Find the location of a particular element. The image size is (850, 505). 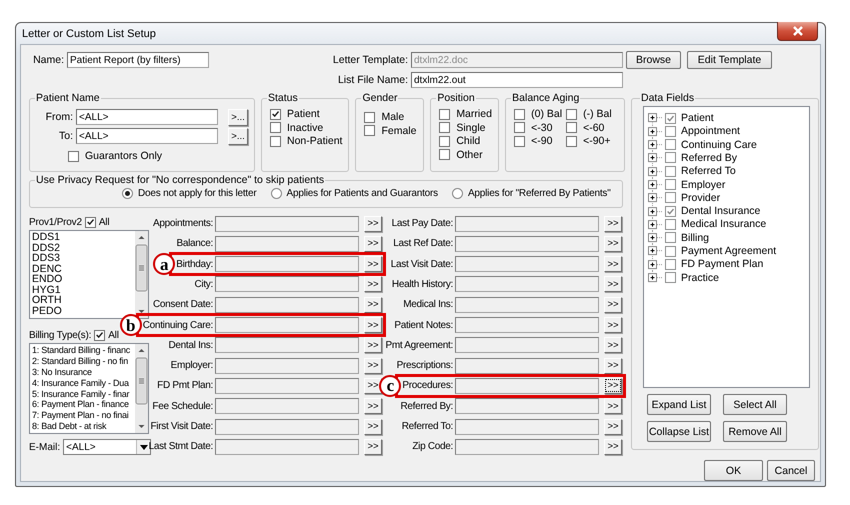

list-action-button: Remove All is located at coordinates (755, 431).